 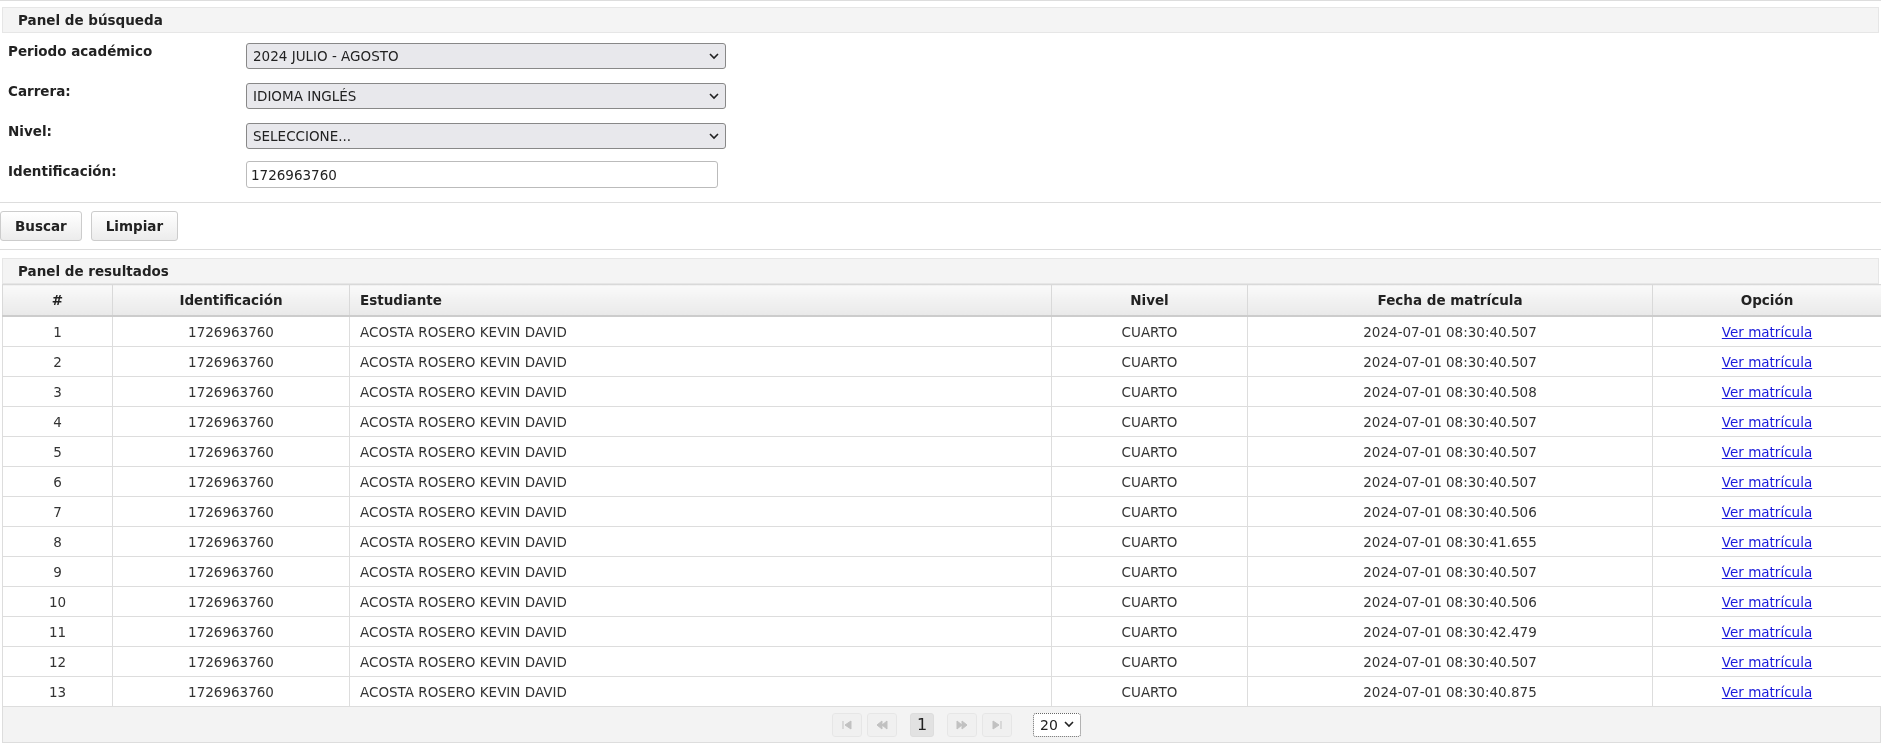 I want to click on field-label: Carrera:, so click(x=40, y=90).